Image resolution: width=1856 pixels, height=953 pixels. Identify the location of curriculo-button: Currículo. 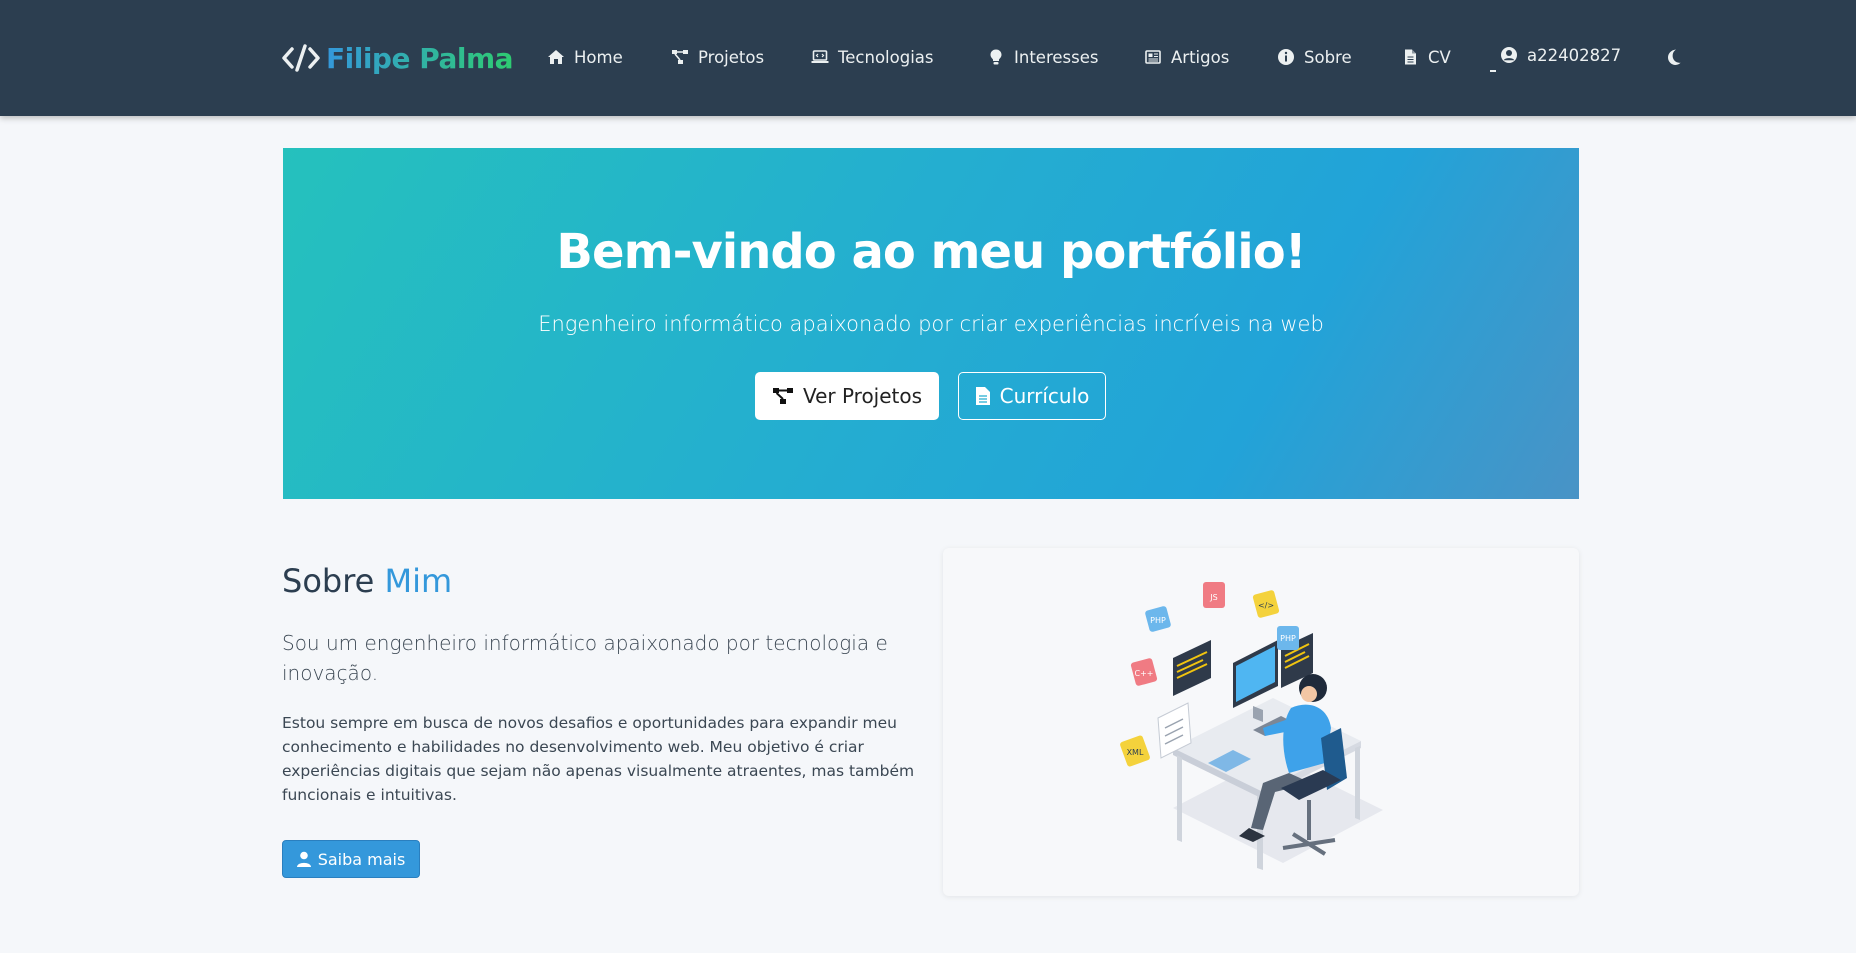
(1032, 396).